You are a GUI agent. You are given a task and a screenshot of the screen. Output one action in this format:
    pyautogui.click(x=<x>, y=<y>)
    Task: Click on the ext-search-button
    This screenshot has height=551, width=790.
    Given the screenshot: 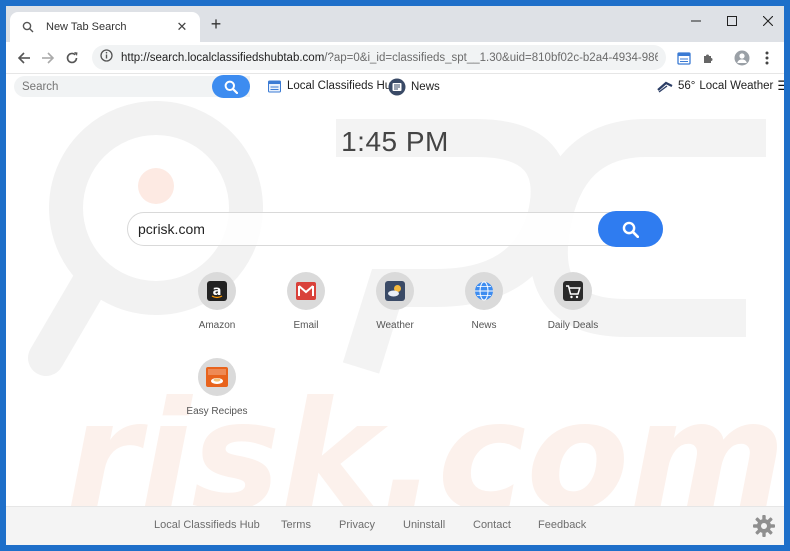 What is the action you would take?
    pyautogui.click(x=231, y=86)
    